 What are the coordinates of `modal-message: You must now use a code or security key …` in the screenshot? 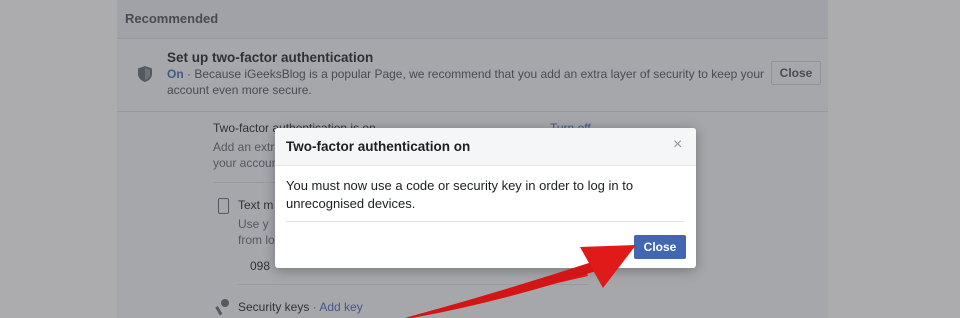 It's located at (460, 194).